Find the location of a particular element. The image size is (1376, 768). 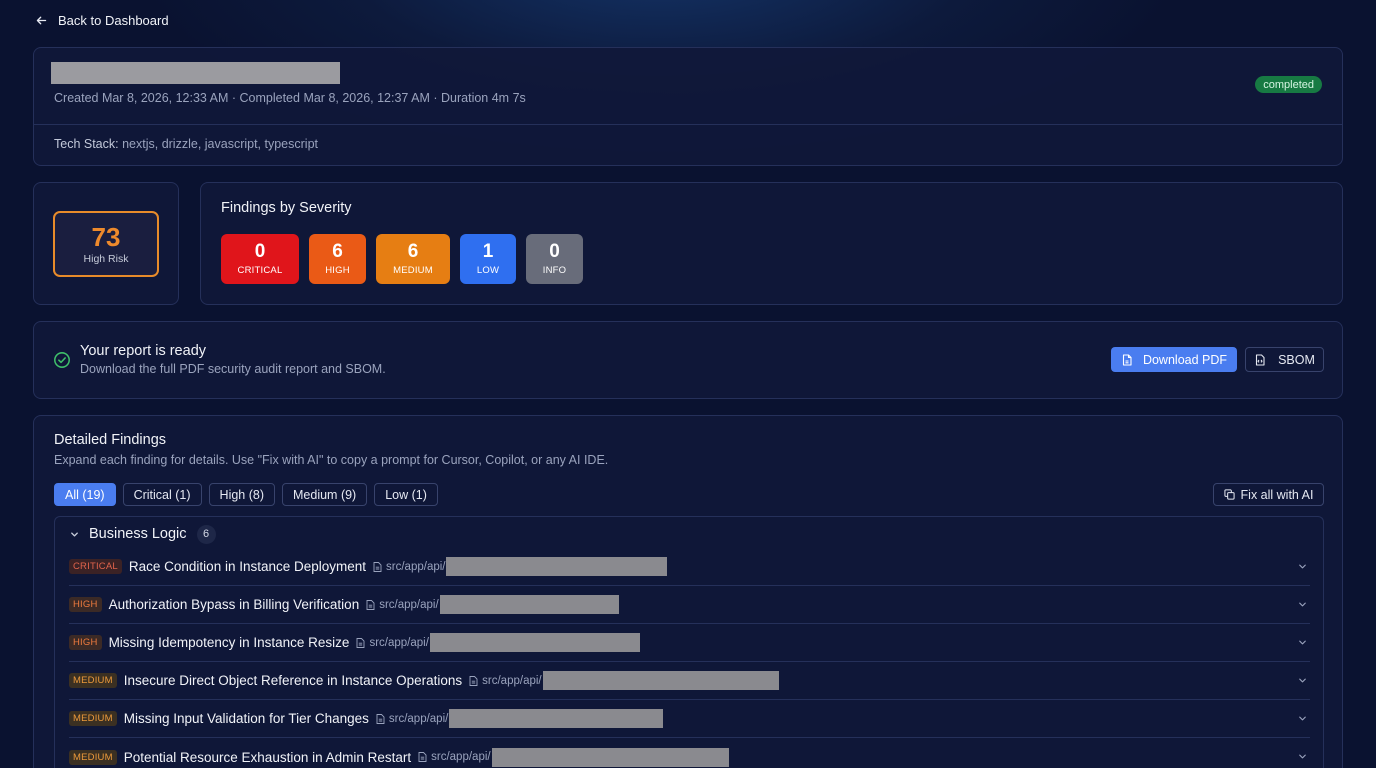

divider is located at coordinates (688, 124).